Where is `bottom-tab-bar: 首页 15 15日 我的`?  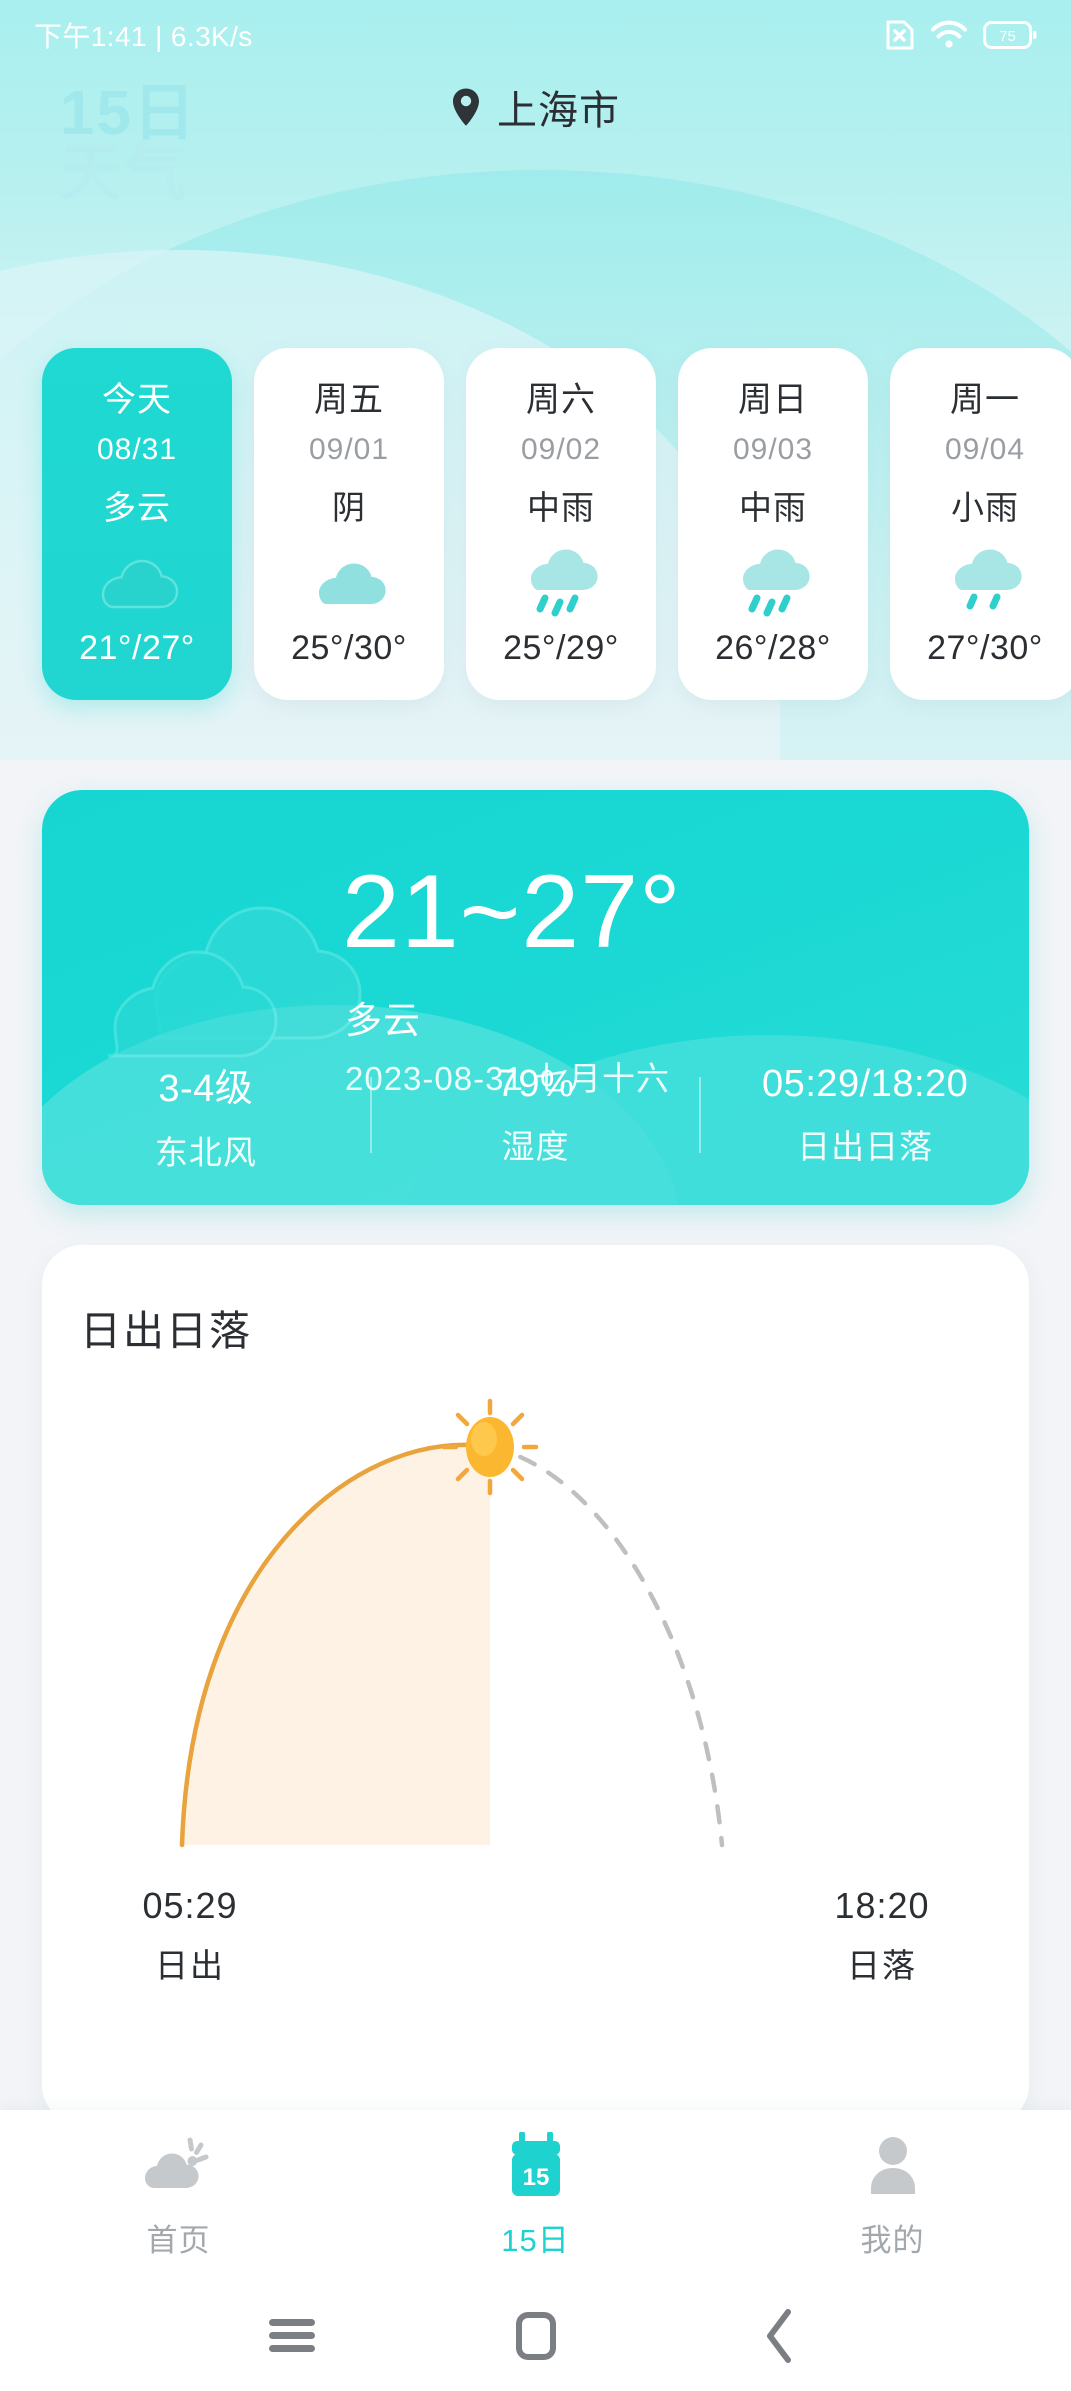
bottom-tab-bar: 首页 15 15日 我的 is located at coordinates (535, 2195).